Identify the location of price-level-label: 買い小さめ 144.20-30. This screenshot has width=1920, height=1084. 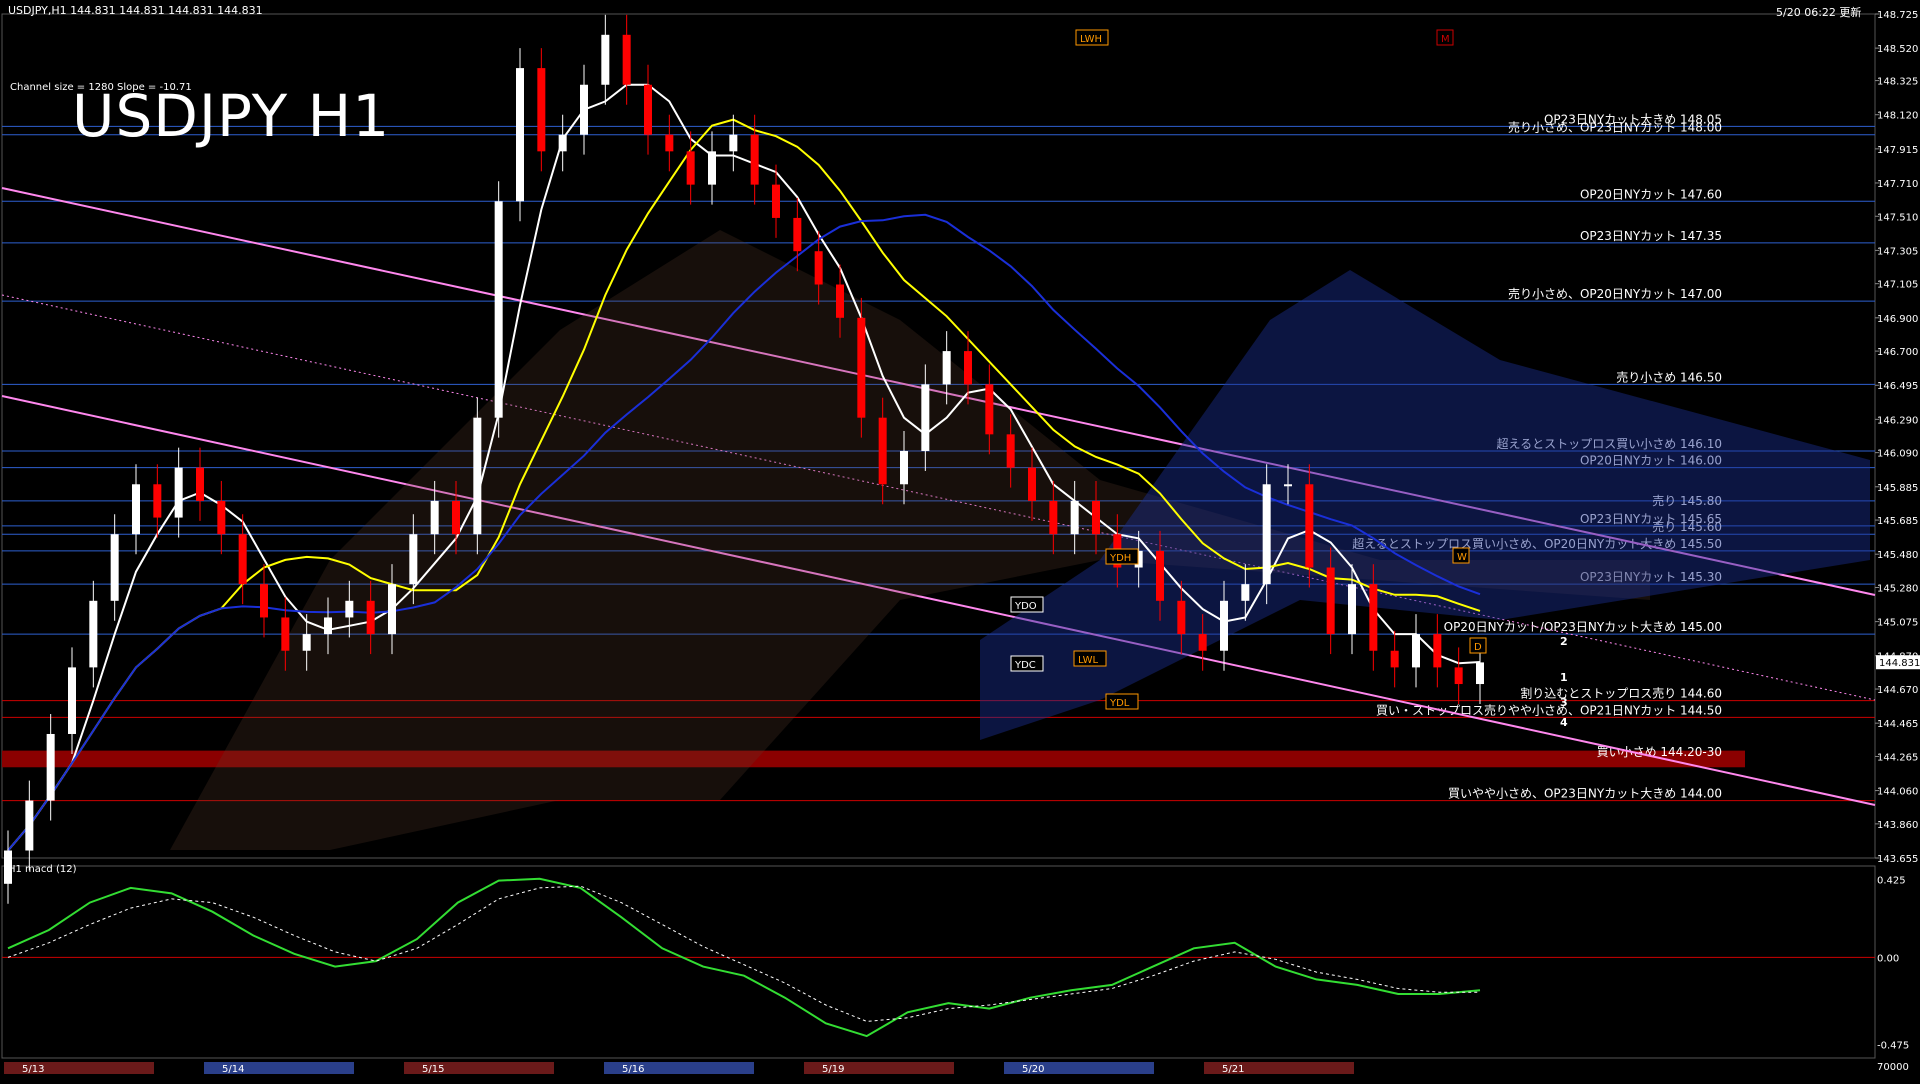
(1659, 752).